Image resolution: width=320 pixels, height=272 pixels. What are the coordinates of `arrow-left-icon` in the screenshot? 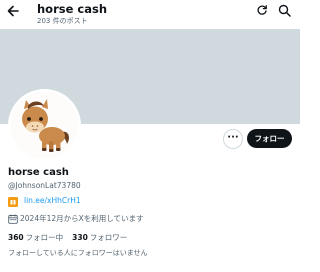 It's located at (13, 11).